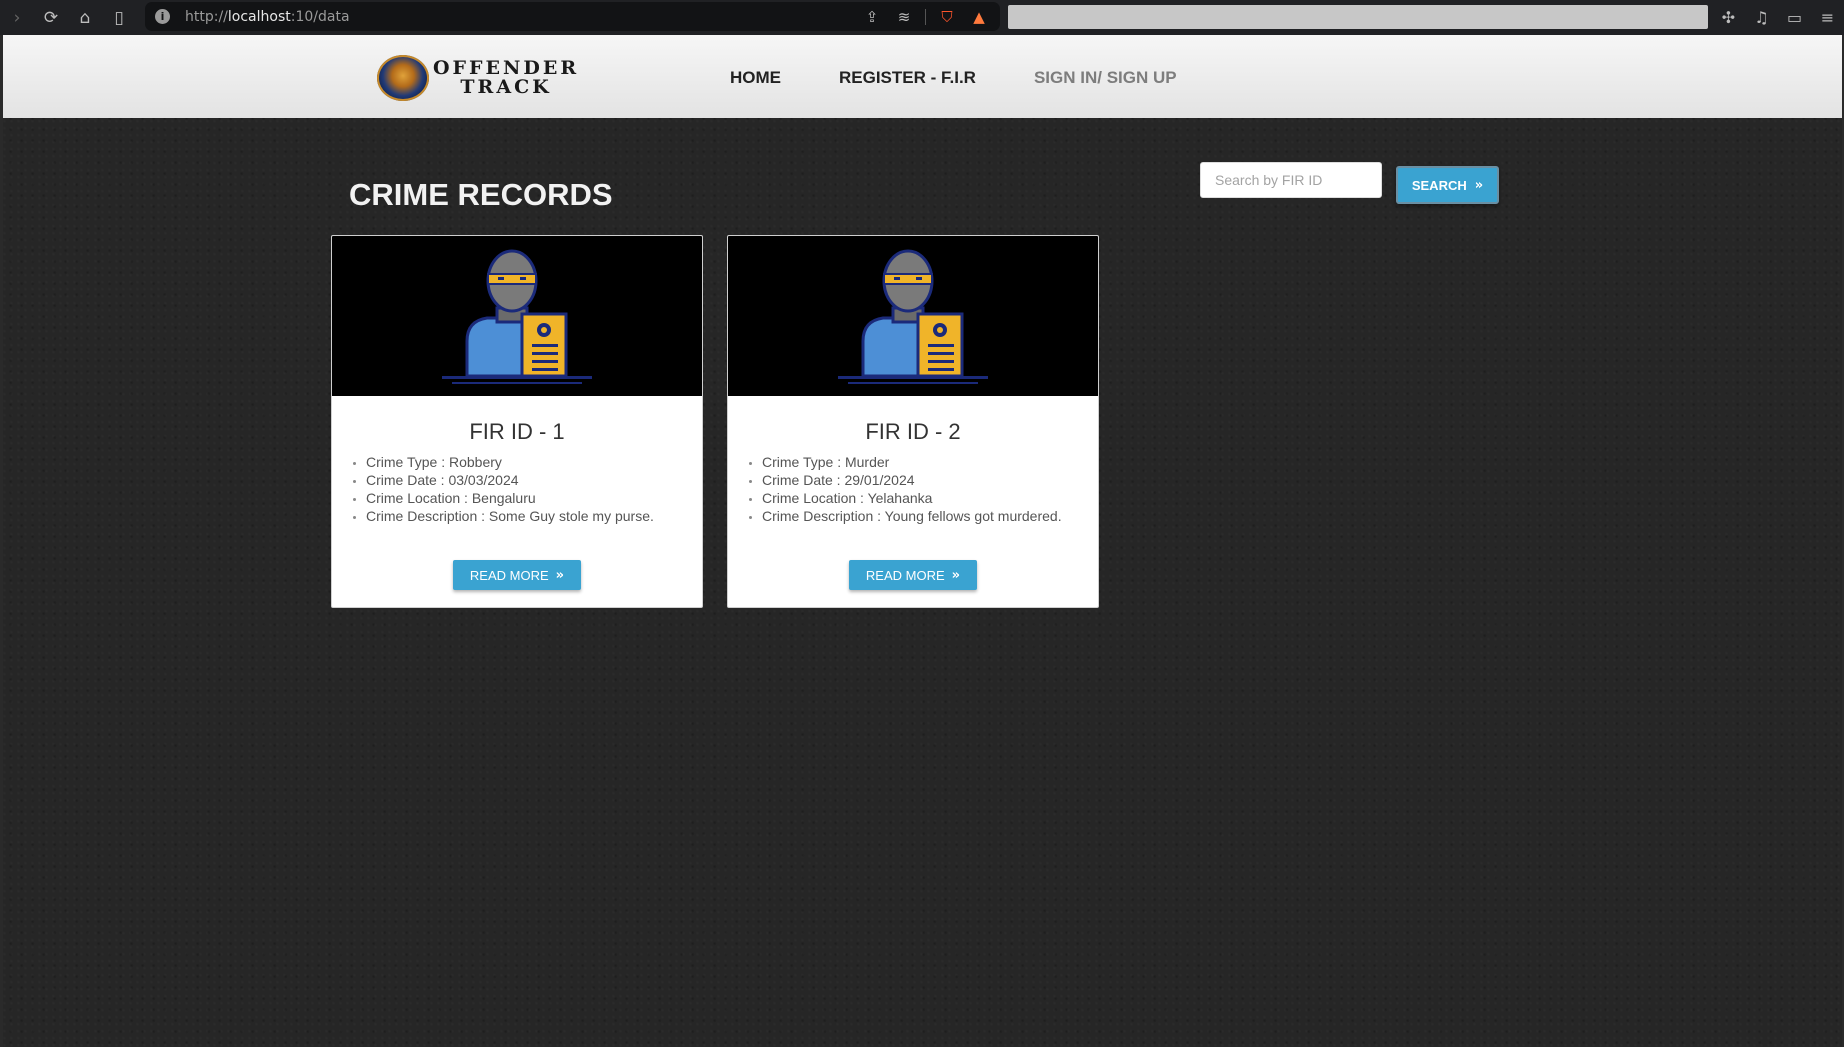 This screenshot has height=1047, width=1844. What do you see at coordinates (907, 78) in the screenshot?
I see `nav-register-fir: REGISTER - F.I.R` at bounding box center [907, 78].